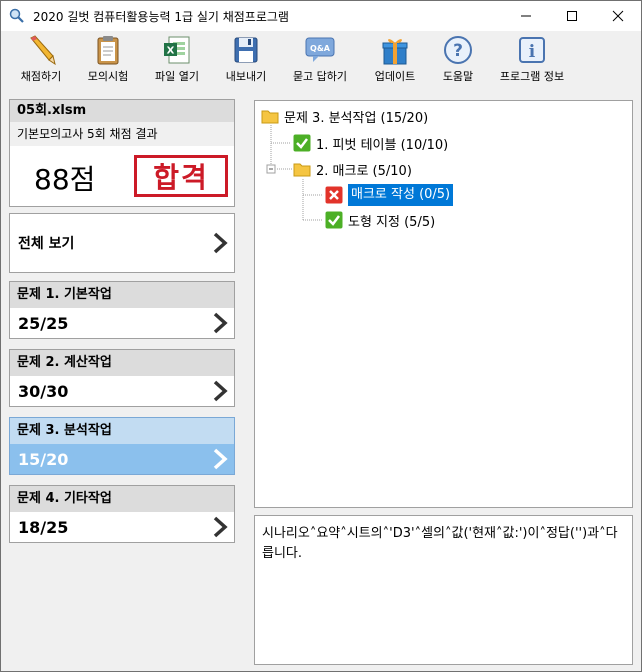 The image size is (642, 672). I want to click on program-info-button: i 프로그램 정보, so click(532, 60).